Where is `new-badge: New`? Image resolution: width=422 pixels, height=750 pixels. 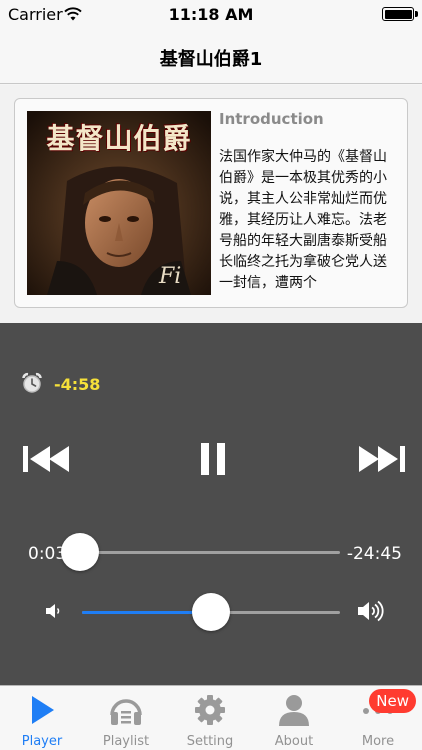 new-badge: New is located at coordinates (392, 701).